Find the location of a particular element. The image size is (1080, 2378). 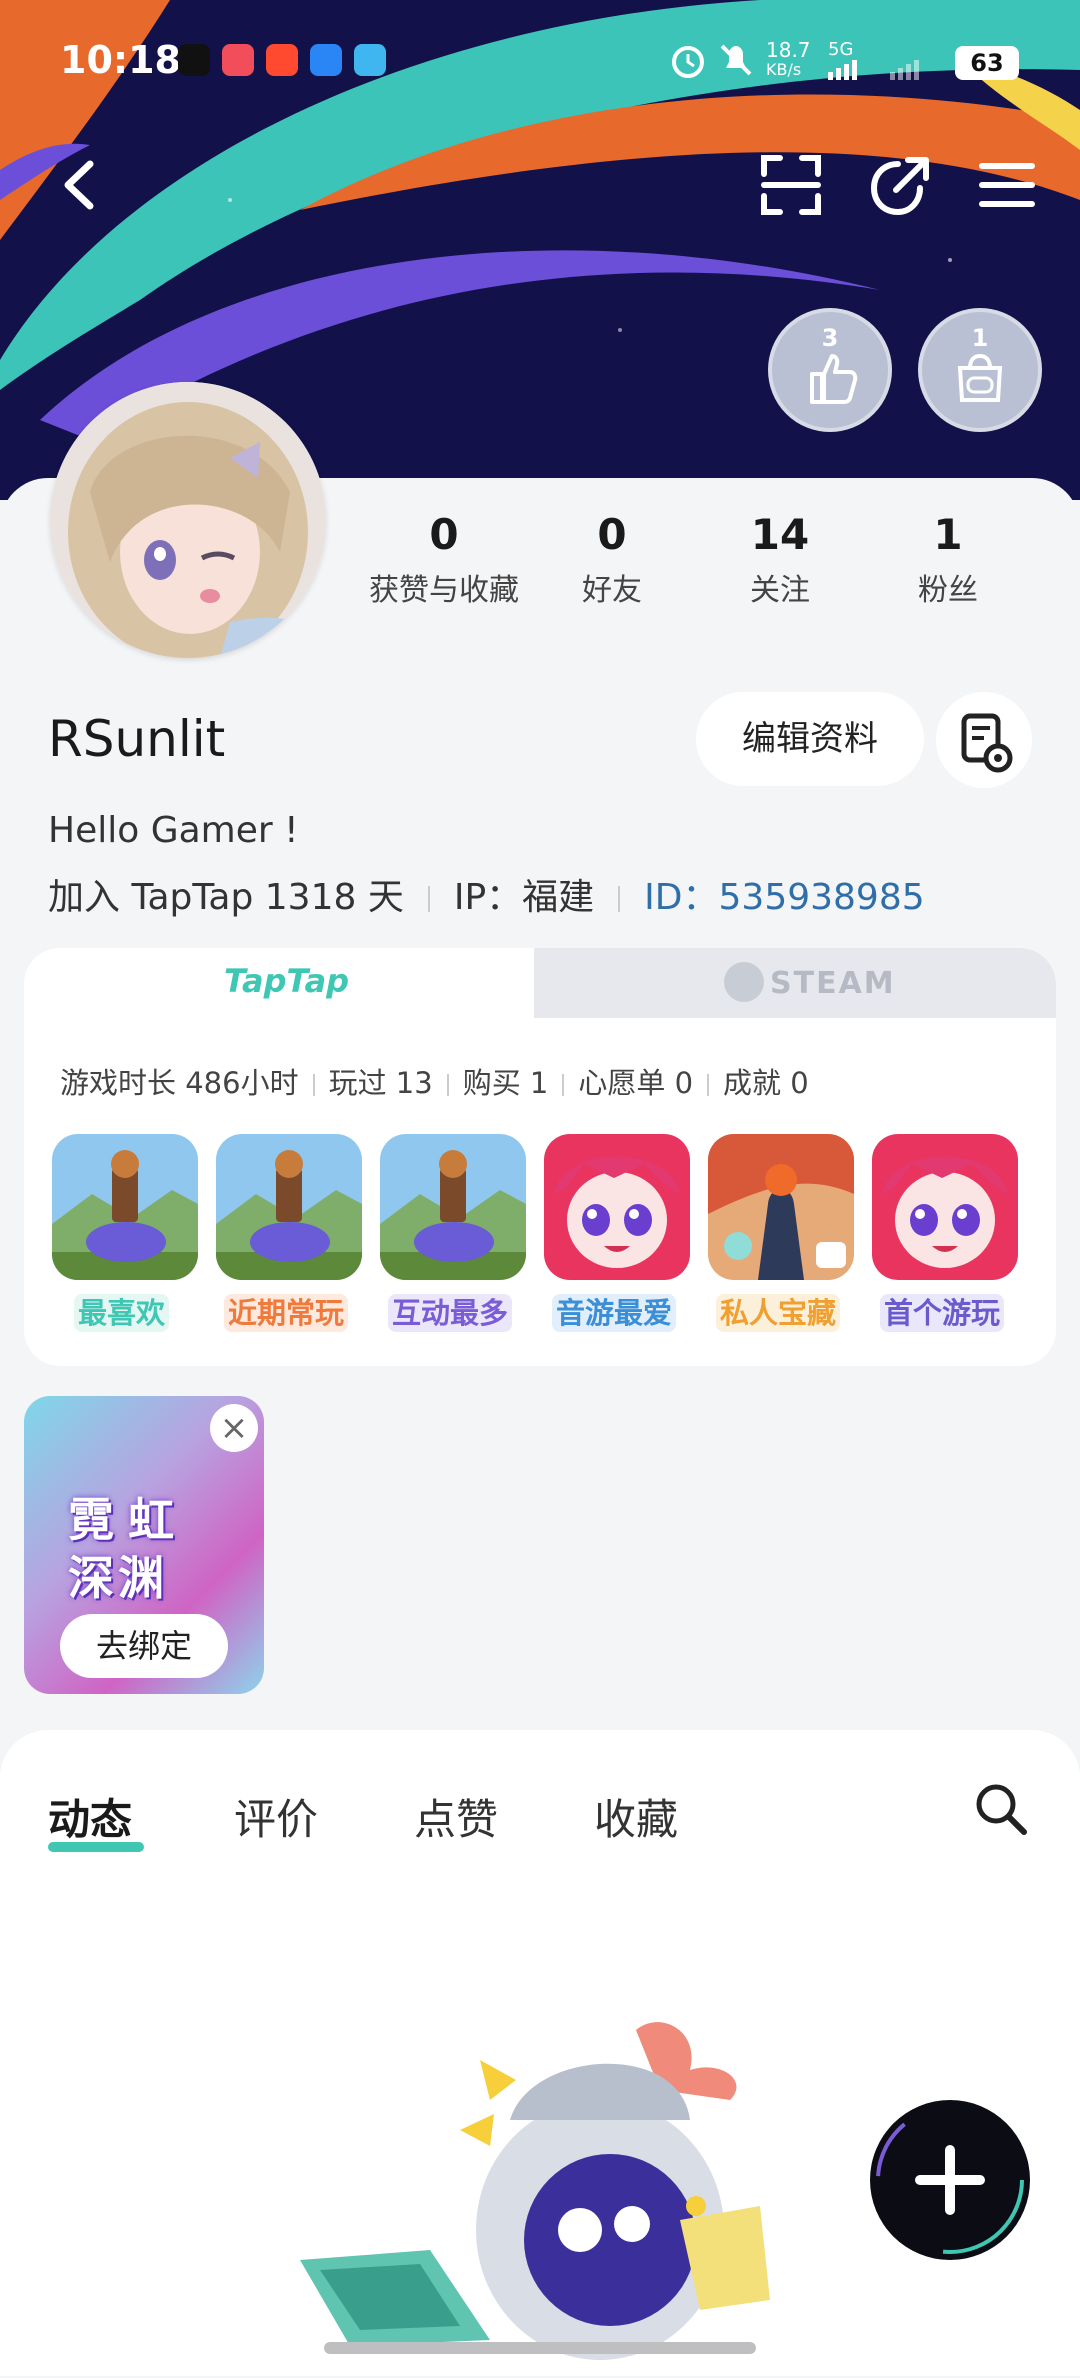

stat-followers-label: 粉丝 is located at coordinates (948, 590).